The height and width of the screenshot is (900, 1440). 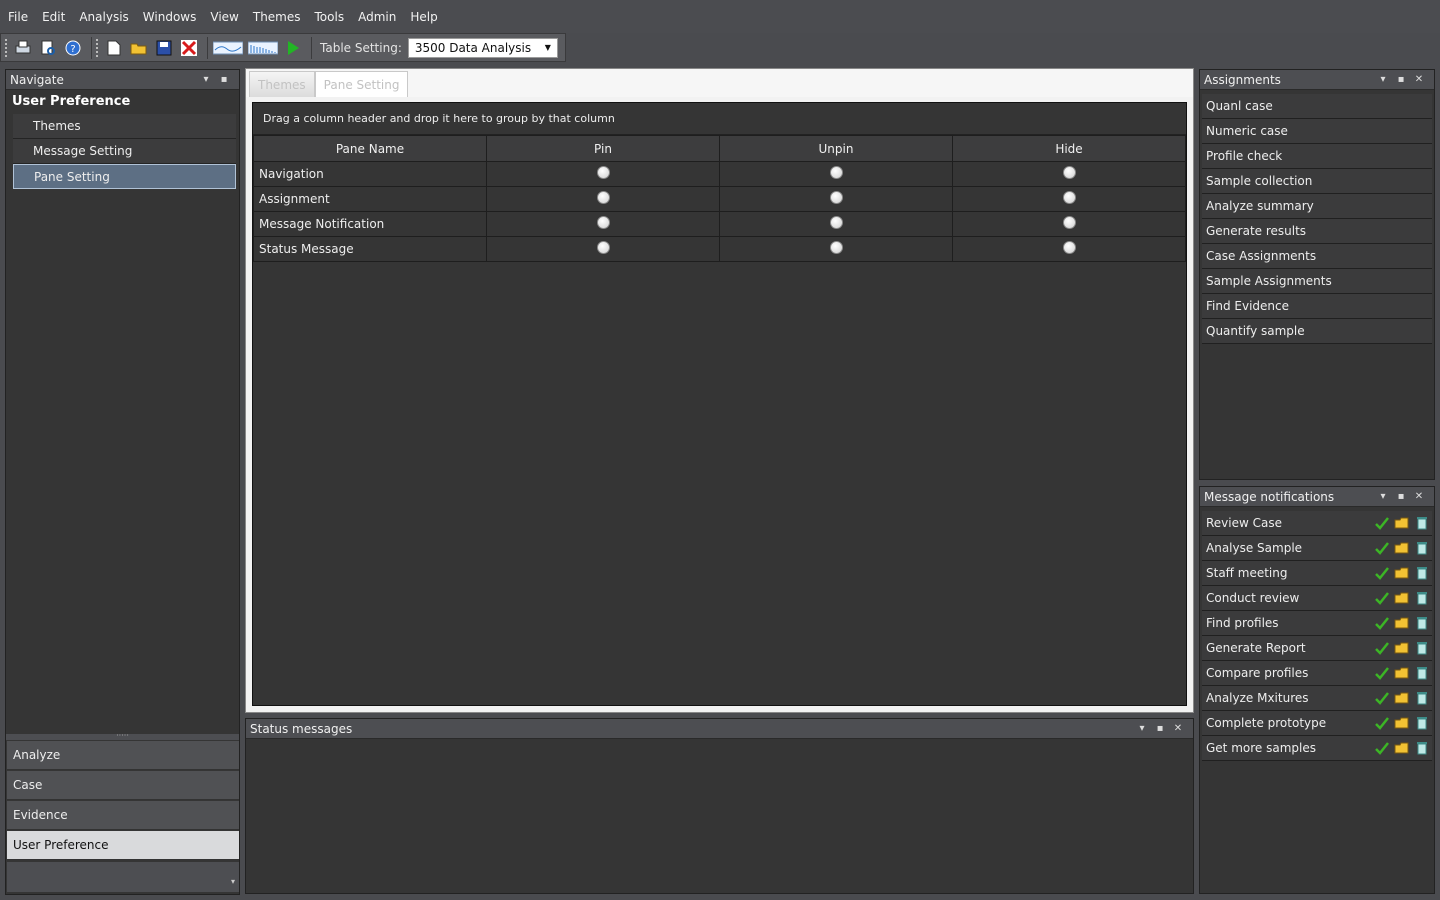 I want to click on delete-button, so click(x=189, y=48).